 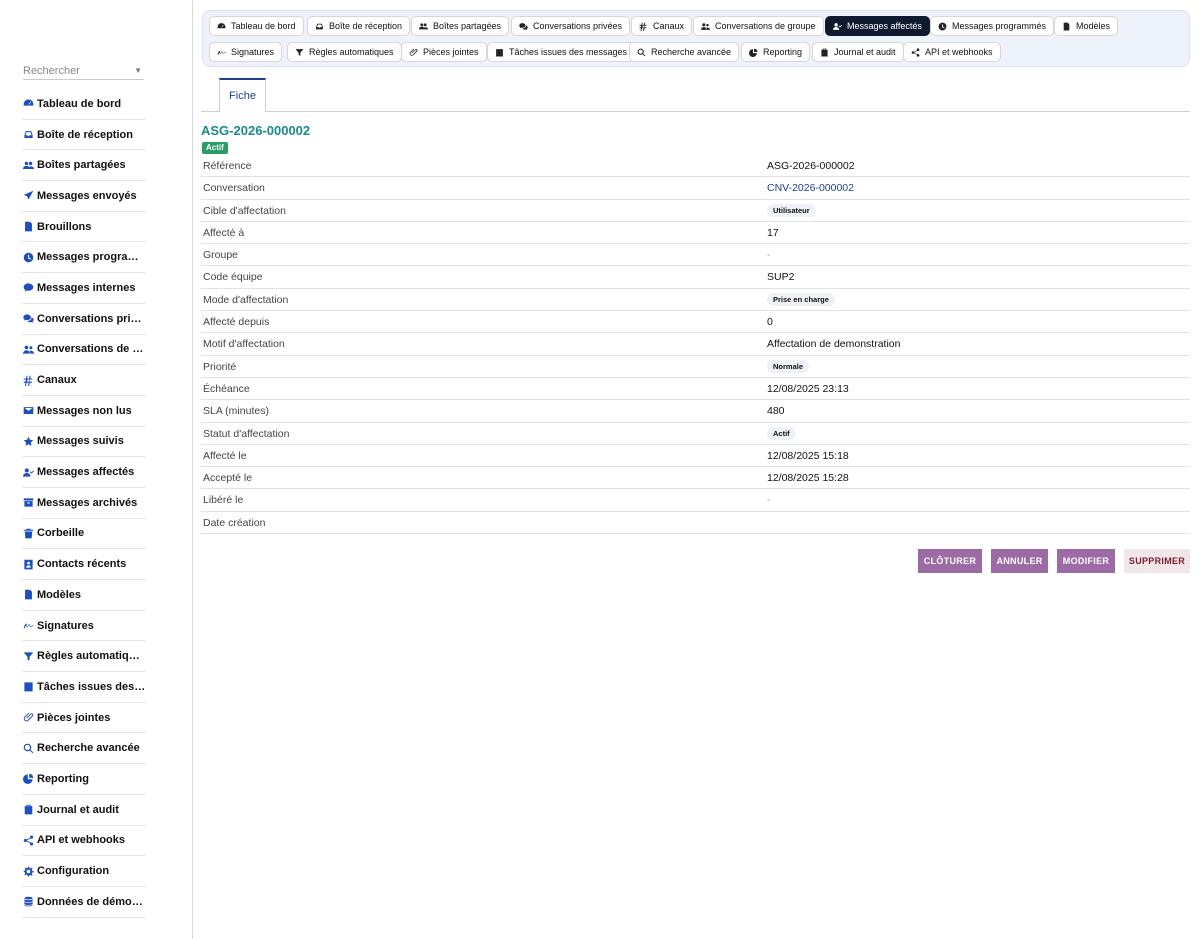 I want to click on sidebar-item-label: API et webhooks, so click(x=81, y=840).